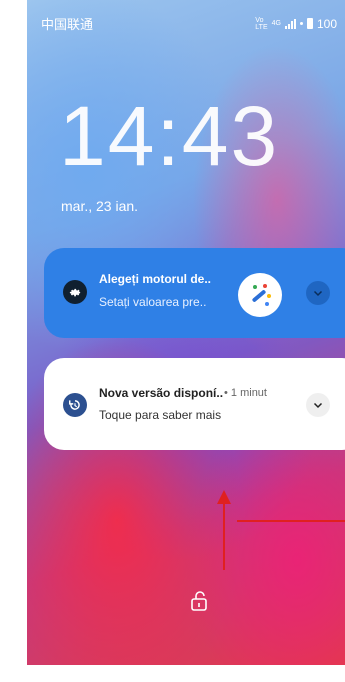 The image size is (345, 682). What do you see at coordinates (301, 23) in the screenshot?
I see `dot-separator` at bounding box center [301, 23].